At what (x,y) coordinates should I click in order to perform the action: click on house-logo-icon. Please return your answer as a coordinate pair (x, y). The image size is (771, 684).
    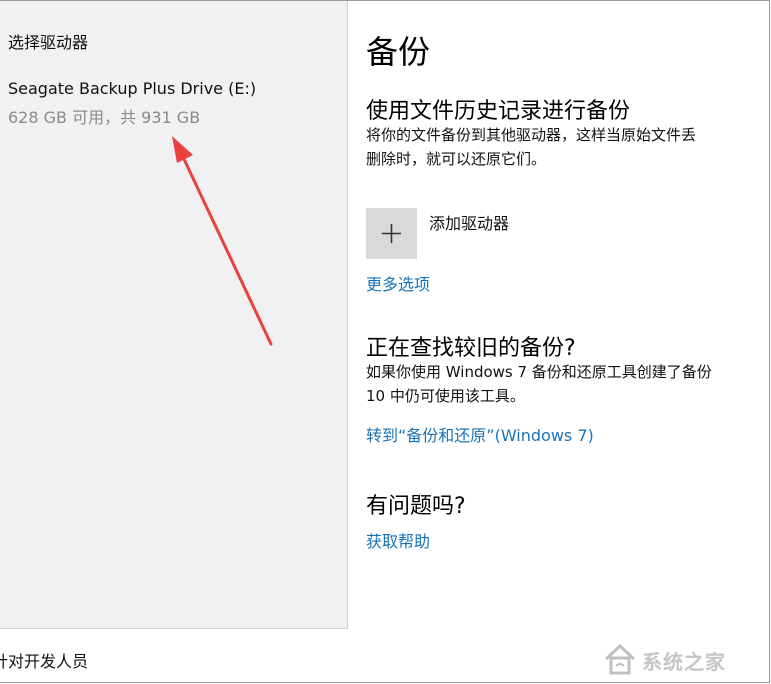
    Looking at the image, I should click on (620, 659).